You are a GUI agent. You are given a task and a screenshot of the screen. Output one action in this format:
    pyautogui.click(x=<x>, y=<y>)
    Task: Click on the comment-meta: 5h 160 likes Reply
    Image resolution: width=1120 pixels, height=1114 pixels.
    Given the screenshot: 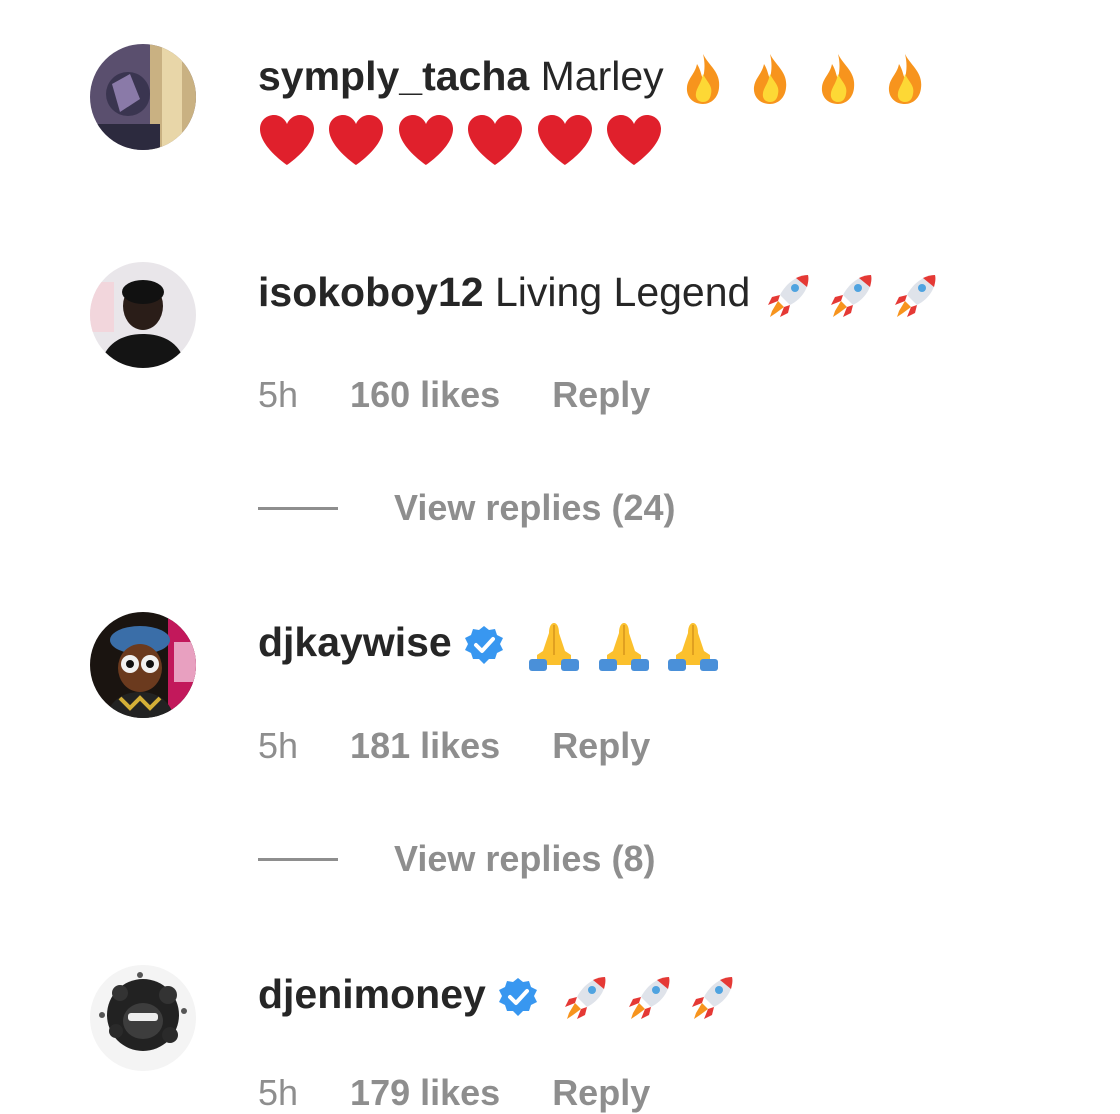 What is the action you would take?
    pyautogui.click(x=454, y=394)
    